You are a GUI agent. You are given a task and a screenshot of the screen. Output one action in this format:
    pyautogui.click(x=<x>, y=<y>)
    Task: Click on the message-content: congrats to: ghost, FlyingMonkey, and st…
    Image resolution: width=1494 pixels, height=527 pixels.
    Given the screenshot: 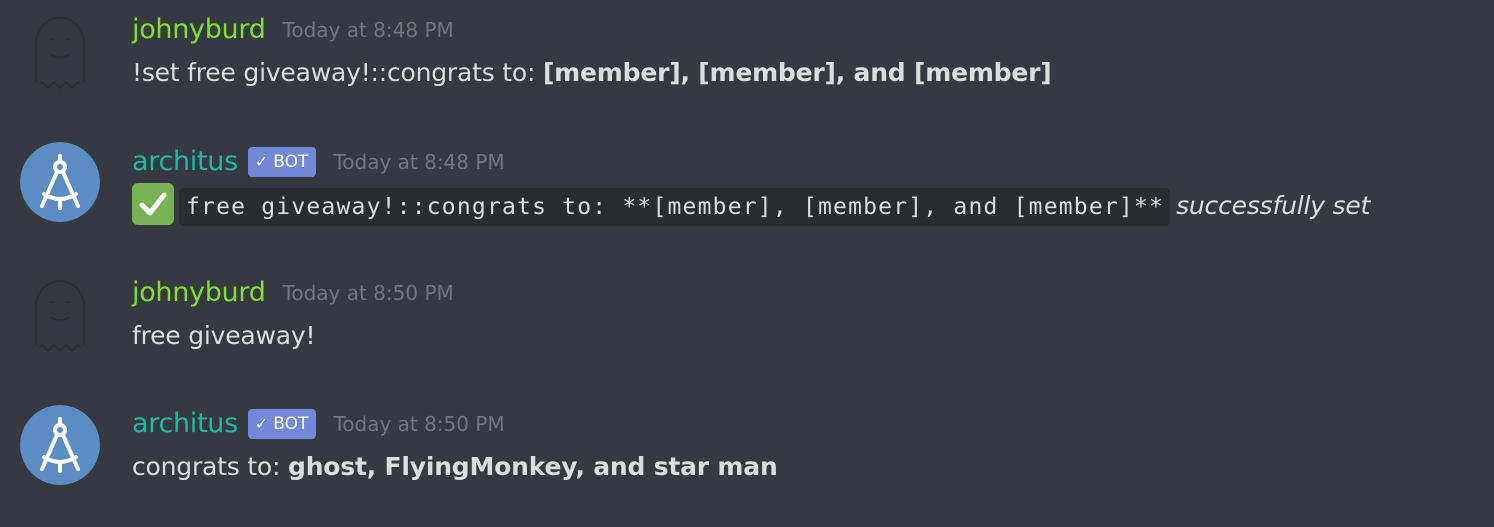 What is the action you would take?
    pyautogui.click(x=455, y=466)
    